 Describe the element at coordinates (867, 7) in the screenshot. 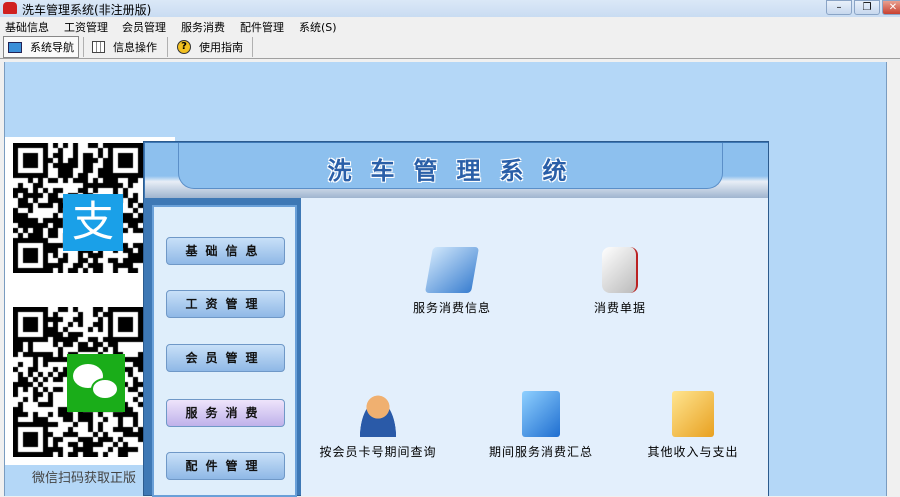

I see `restore-button: ❐` at that location.